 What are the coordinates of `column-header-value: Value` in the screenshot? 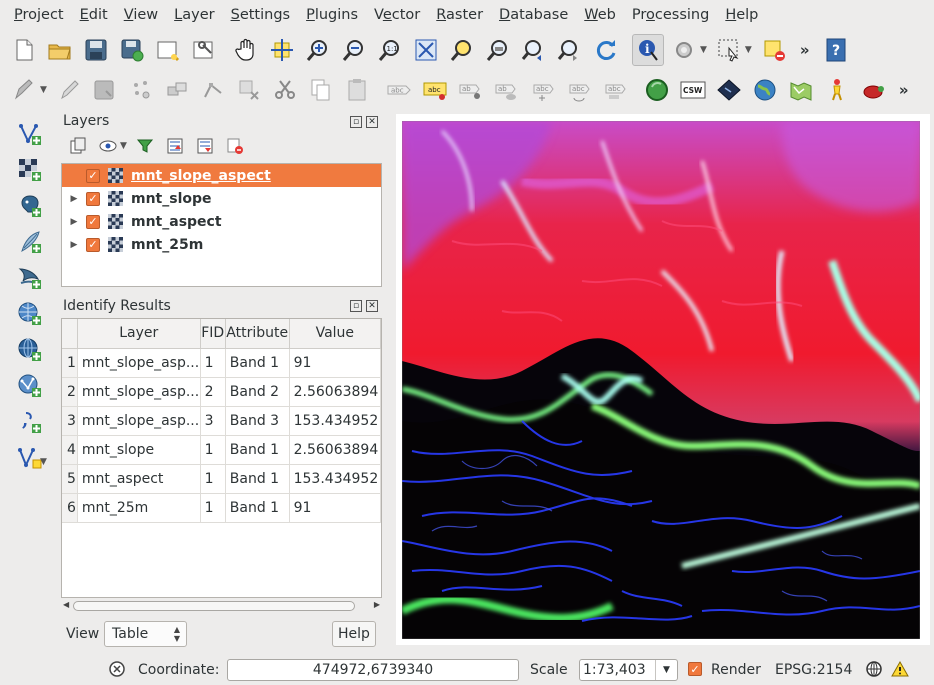 It's located at (335, 334).